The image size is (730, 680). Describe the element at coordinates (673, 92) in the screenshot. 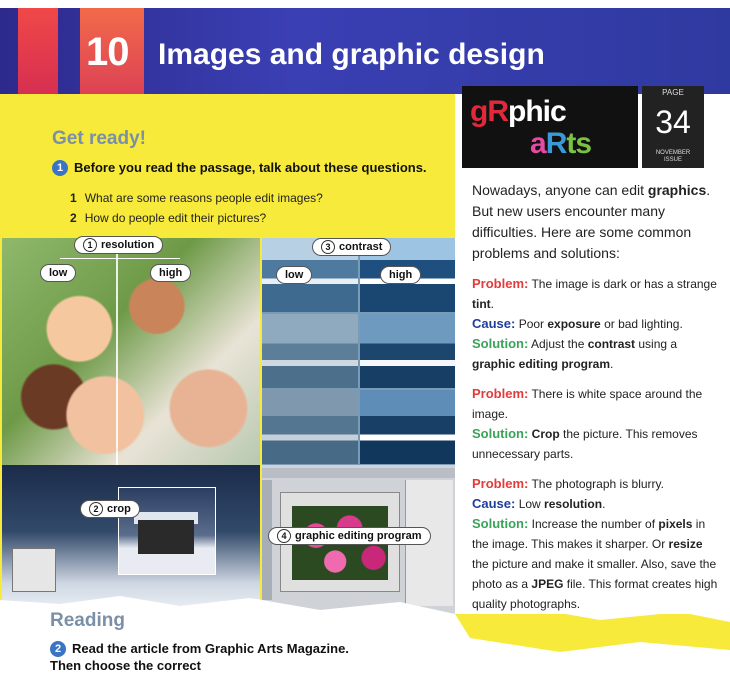

I see `issue-page-label: PAGE` at that location.